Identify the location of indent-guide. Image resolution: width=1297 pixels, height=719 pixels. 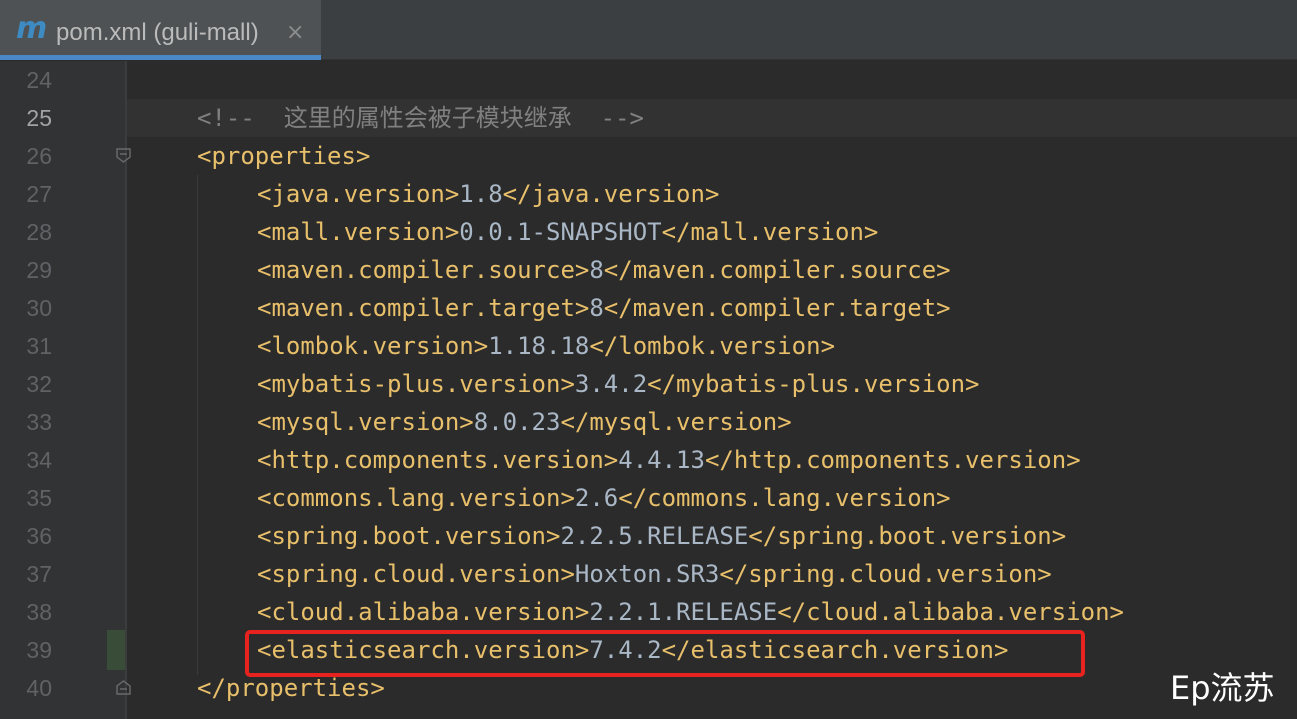
(197, 425).